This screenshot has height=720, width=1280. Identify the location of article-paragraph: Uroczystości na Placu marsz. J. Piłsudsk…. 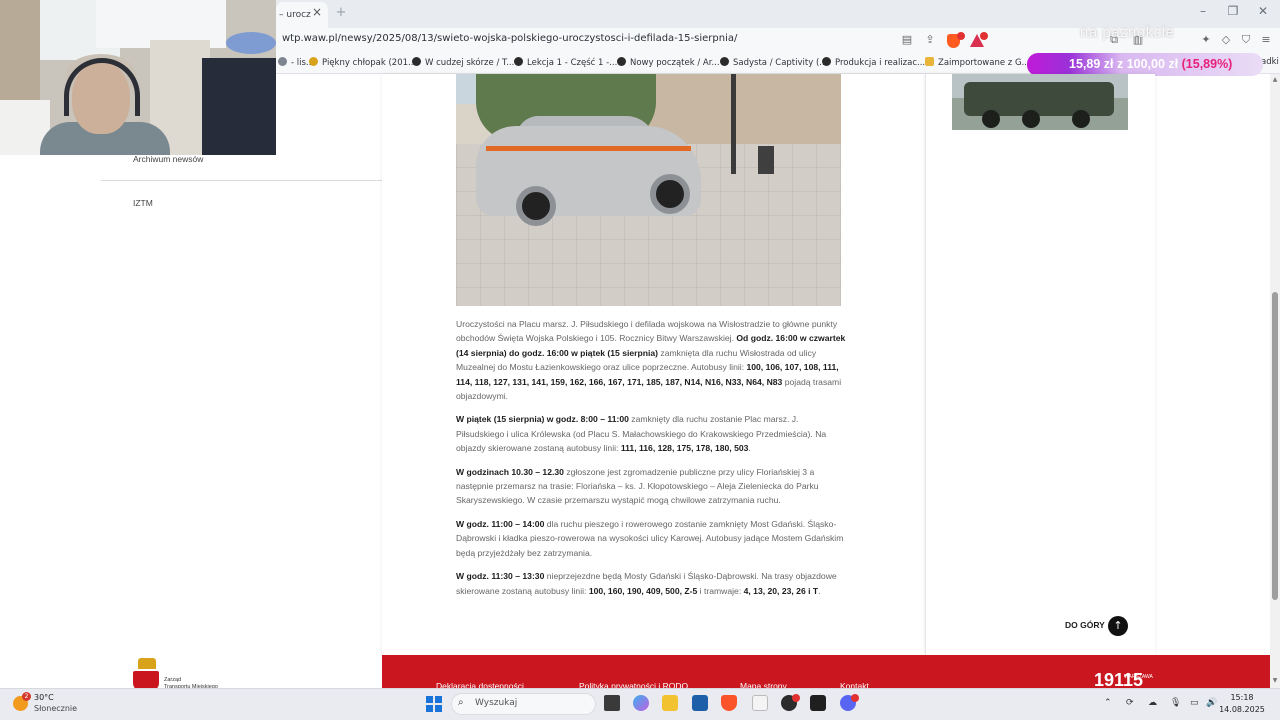
(652, 360).